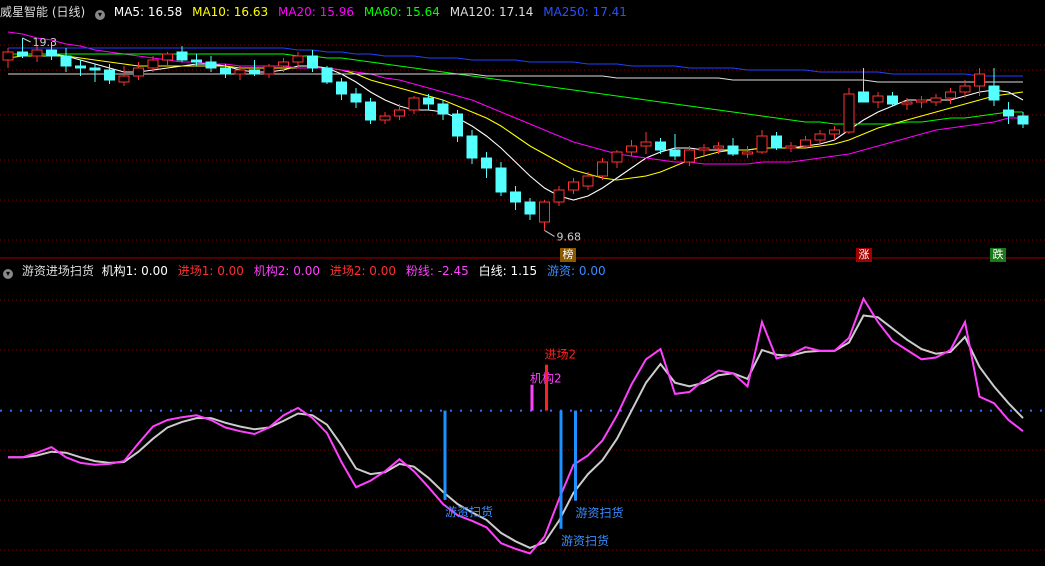  I want to click on low-price-label: 9.68, so click(569, 236).